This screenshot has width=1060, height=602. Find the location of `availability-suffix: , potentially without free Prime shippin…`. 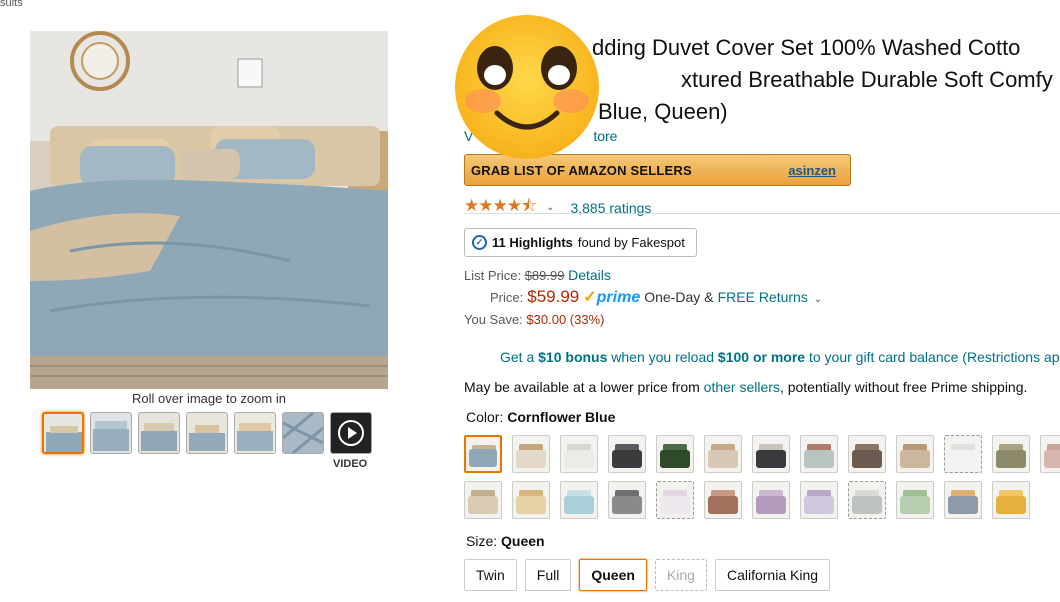

availability-suffix: , potentially without free Prime shippin… is located at coordinates (903, 387).